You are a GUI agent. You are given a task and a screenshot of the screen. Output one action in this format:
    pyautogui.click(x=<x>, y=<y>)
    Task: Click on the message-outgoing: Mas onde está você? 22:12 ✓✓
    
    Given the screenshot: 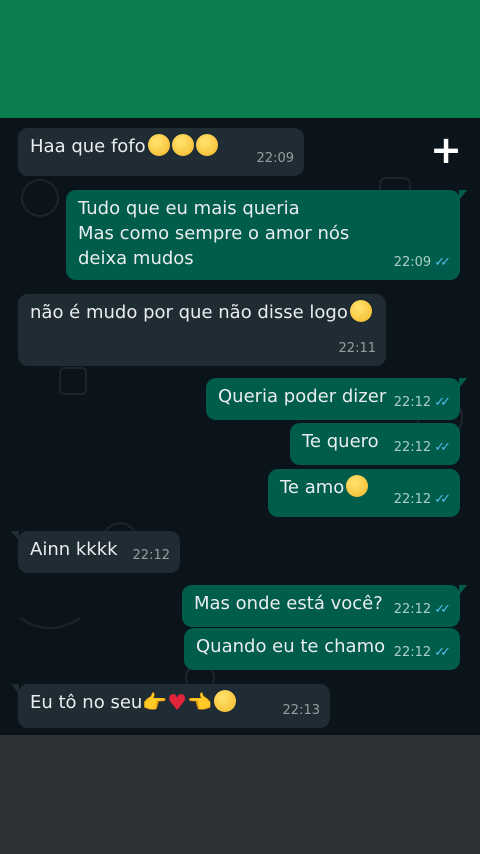 What is the action you would take?
    pyautogui.click(x=324, y=606)
    